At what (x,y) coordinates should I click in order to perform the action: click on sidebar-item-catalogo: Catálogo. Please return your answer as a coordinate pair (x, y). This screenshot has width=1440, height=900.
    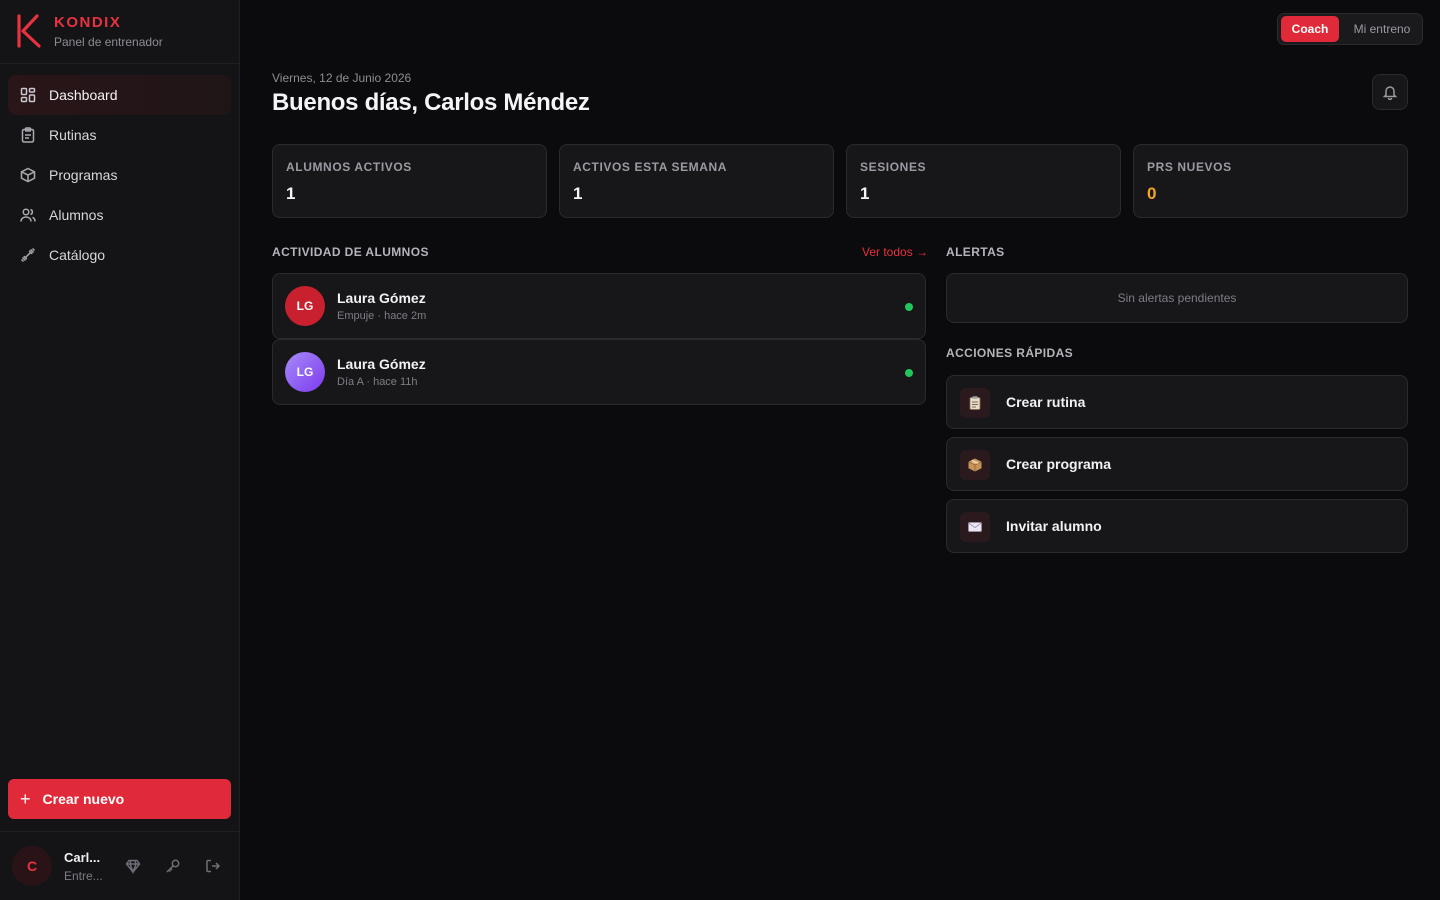
    Looking at the image, I should click on (119, 255).